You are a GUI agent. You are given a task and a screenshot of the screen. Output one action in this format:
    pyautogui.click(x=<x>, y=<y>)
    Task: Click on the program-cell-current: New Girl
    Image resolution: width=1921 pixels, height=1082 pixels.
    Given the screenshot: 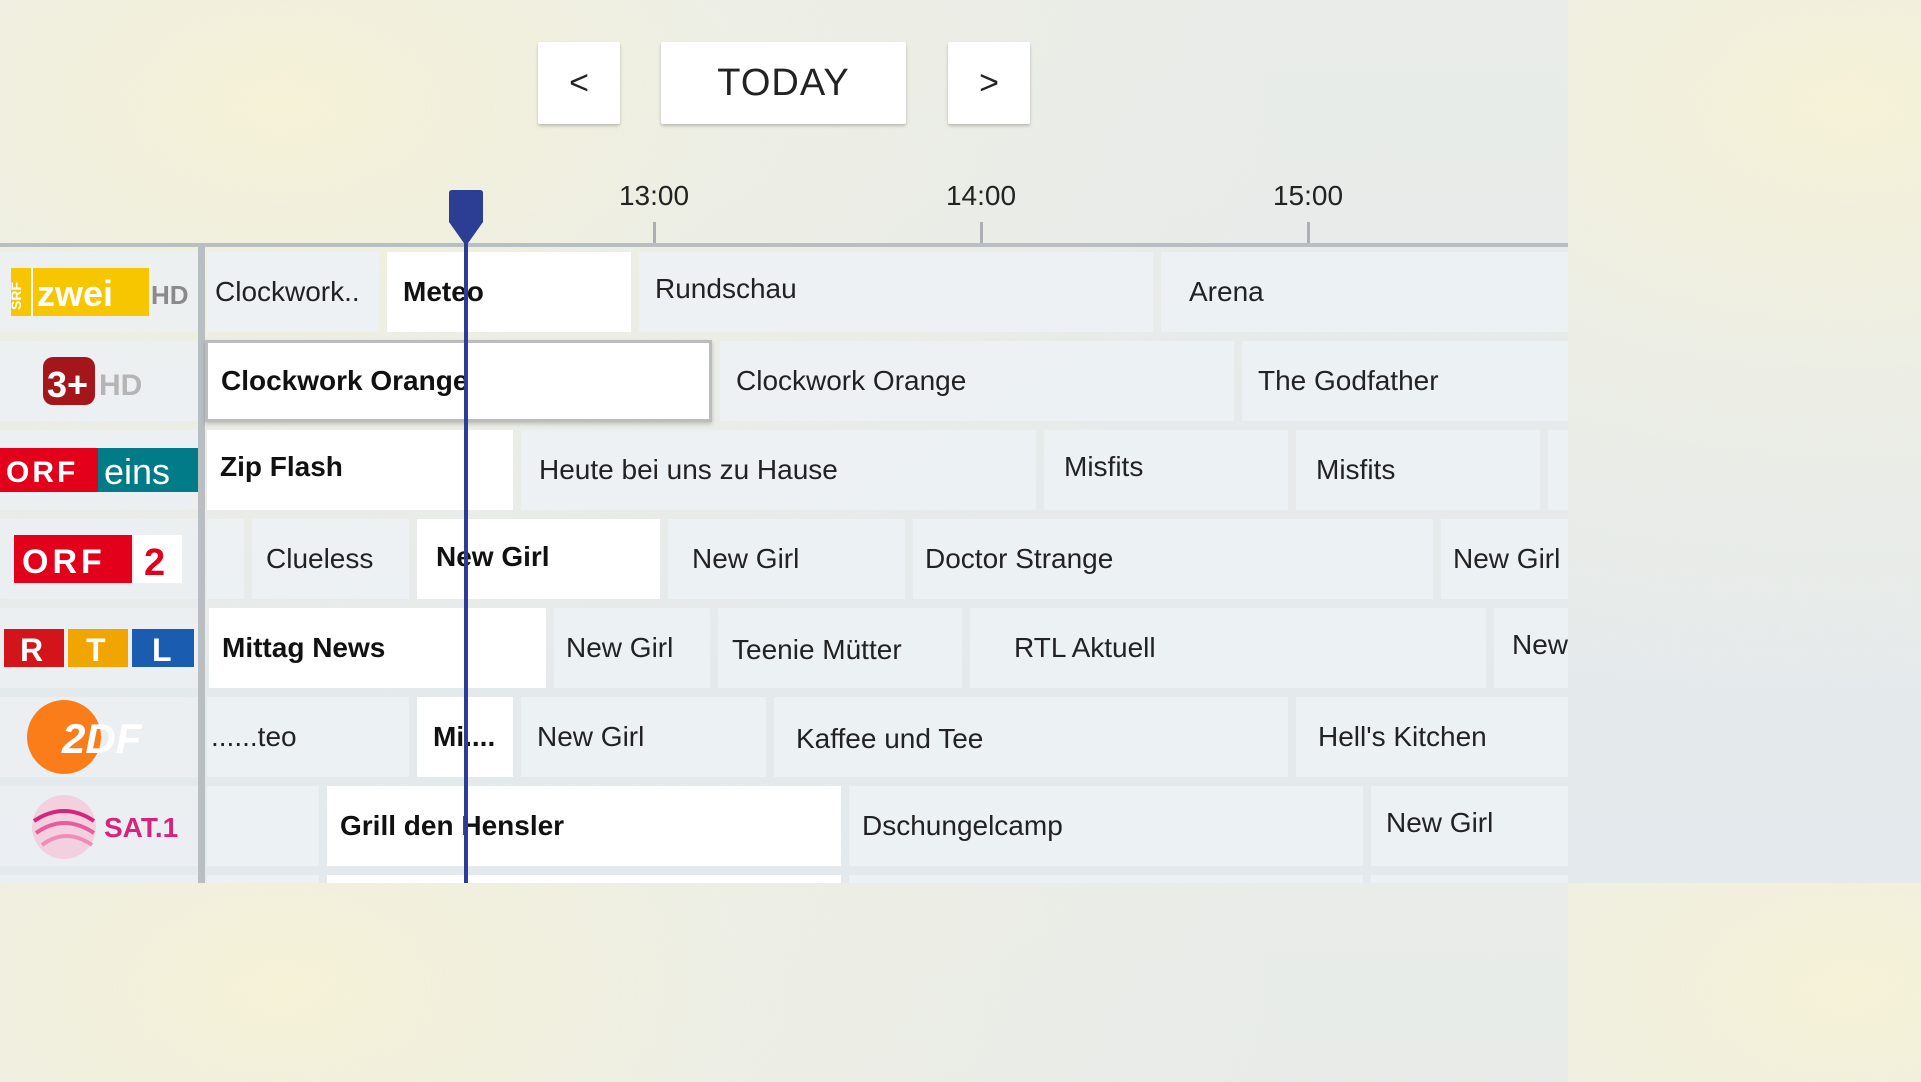 What is the action you would take?
    pyautogui.click(x=538, y=559)
    